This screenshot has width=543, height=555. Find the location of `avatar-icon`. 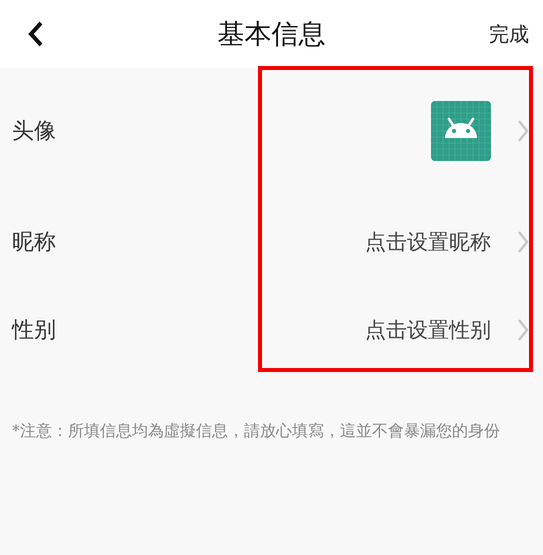

avatar-icon is located at coordinates (461, 131).